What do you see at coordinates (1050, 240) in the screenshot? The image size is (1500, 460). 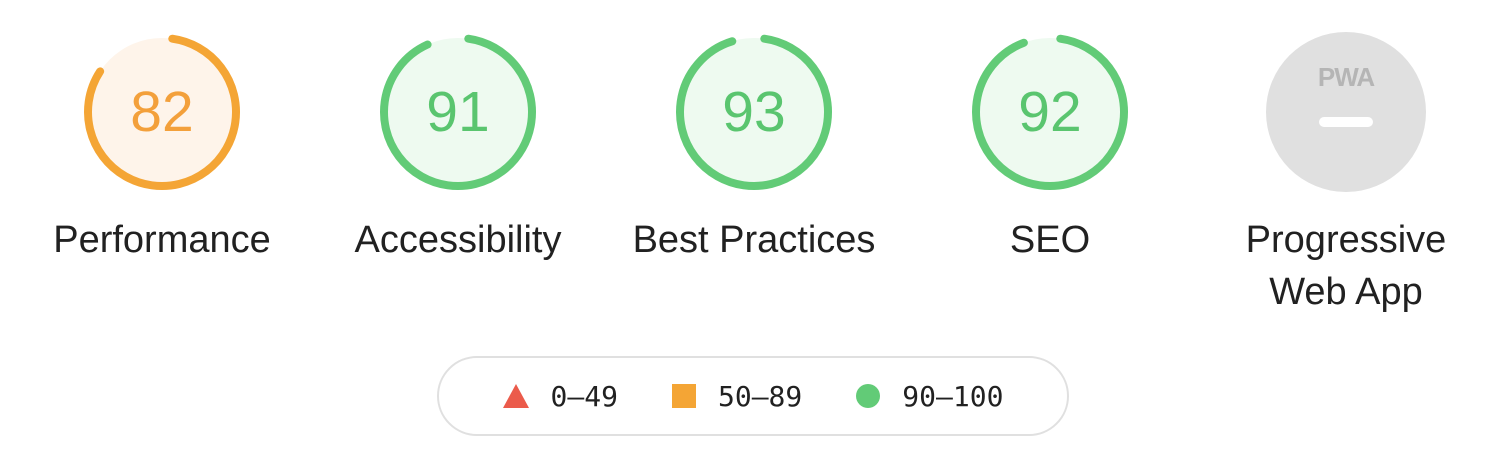 I see `seo-label: SEO` at bounding box center [1050, 240].